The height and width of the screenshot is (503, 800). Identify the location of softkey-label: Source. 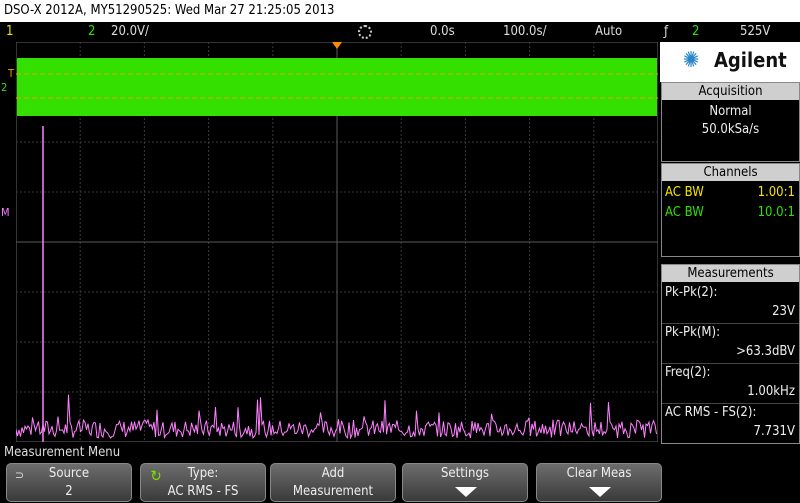
(69, 473).